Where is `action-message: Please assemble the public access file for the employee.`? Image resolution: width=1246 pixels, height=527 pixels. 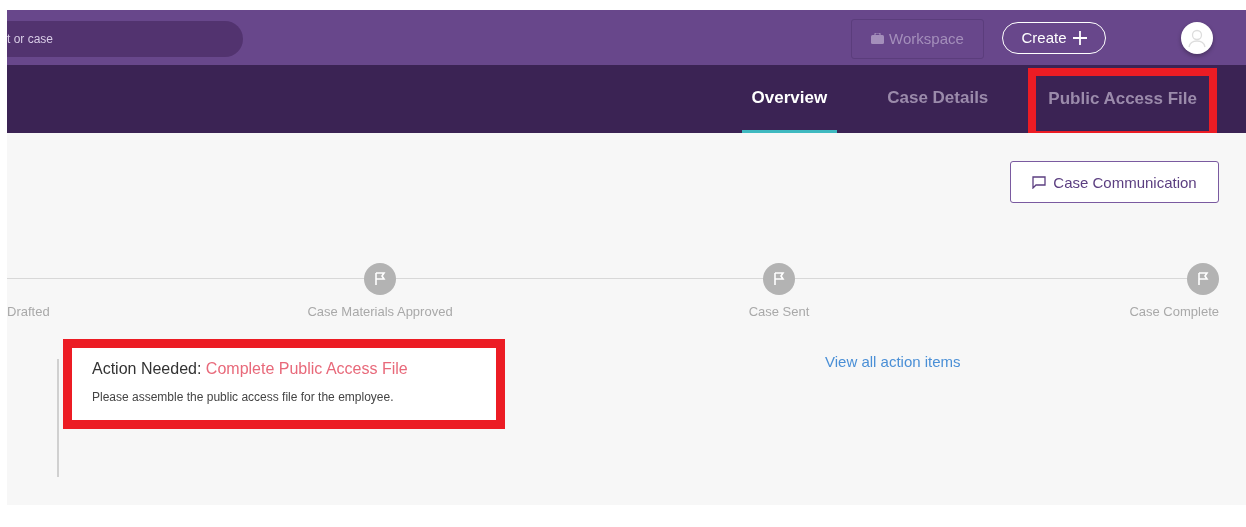
action-message: Please assemble the public access file for the employee. is located at coordinates (243, 397).